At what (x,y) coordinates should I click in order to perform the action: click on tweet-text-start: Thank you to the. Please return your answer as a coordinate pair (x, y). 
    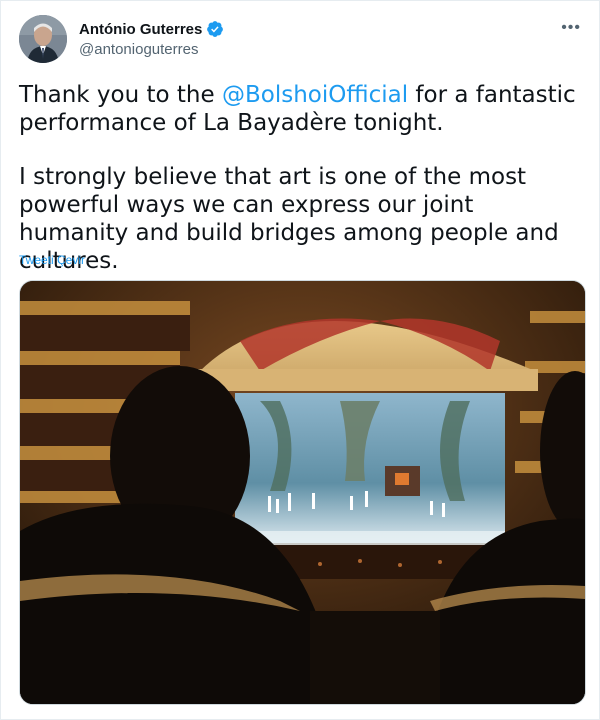
    Looking at the image, I should click on (120, 95).